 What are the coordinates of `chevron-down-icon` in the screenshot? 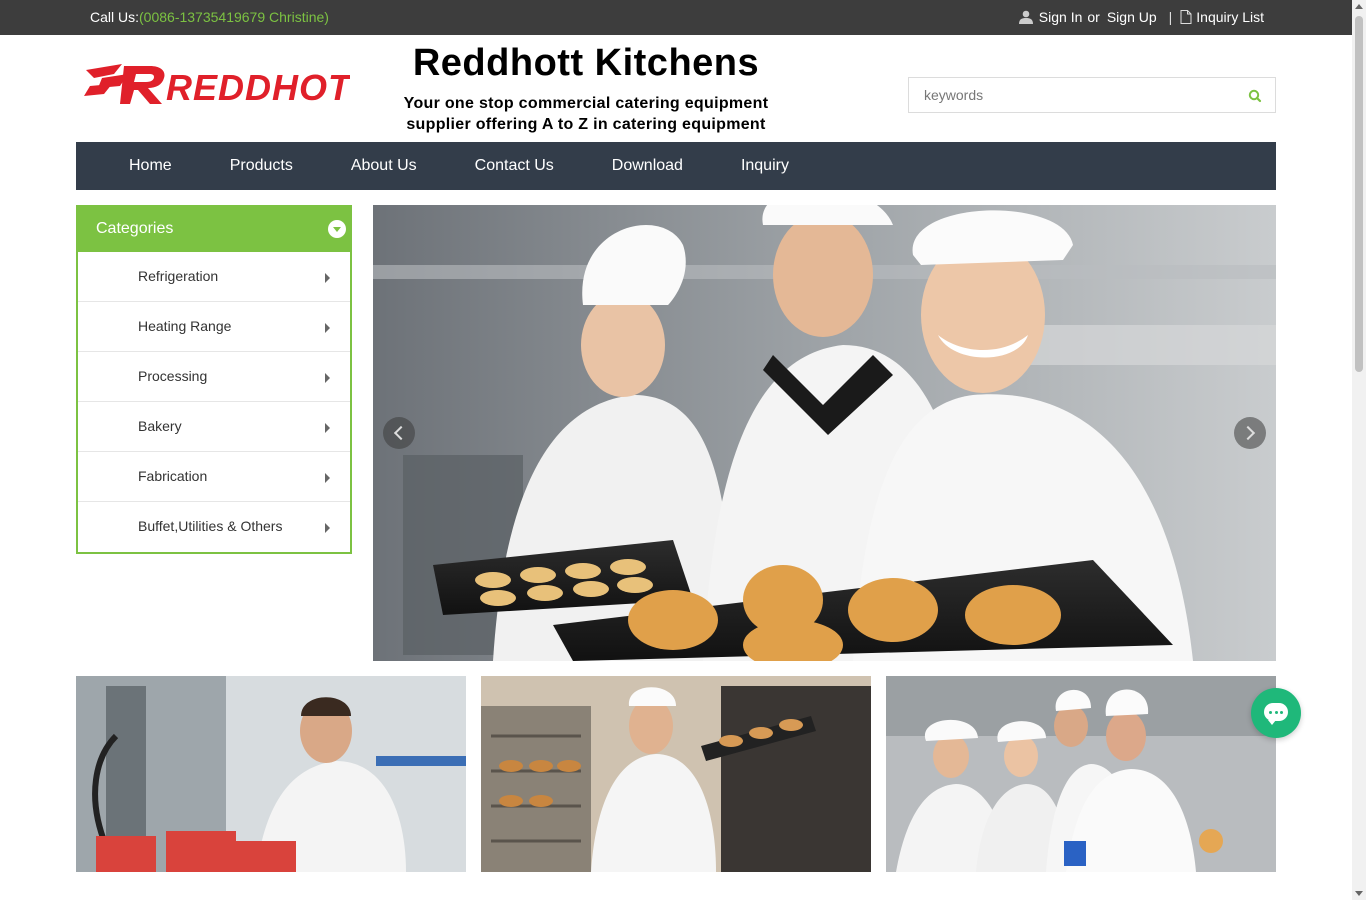 It's located at (337, 229).